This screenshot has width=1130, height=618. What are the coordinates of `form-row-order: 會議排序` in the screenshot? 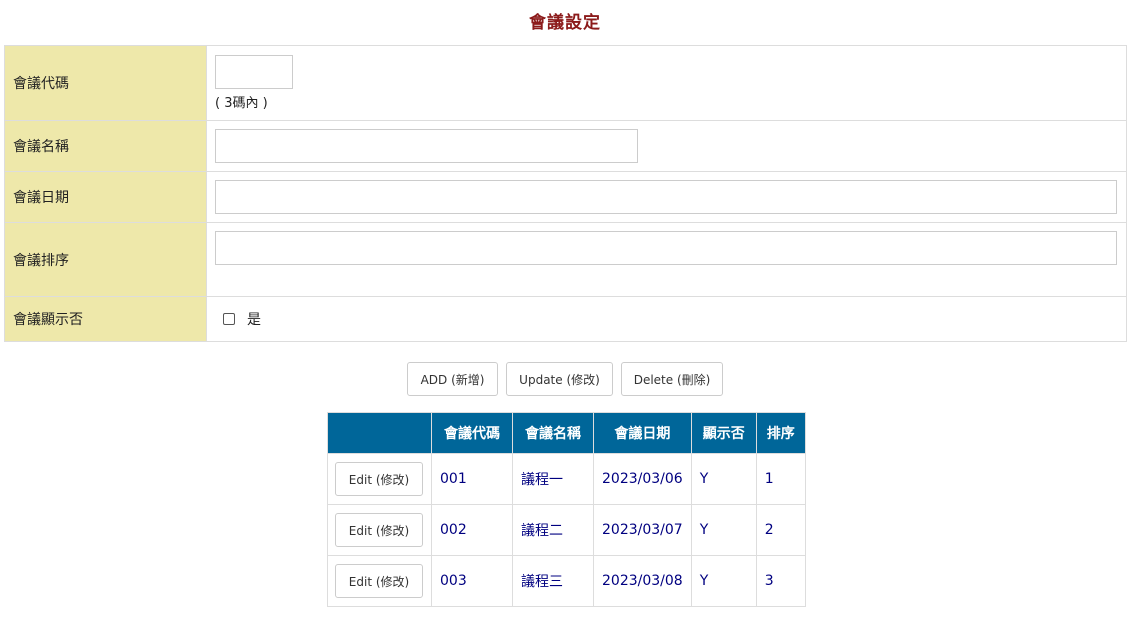 It's located at (565, 259).